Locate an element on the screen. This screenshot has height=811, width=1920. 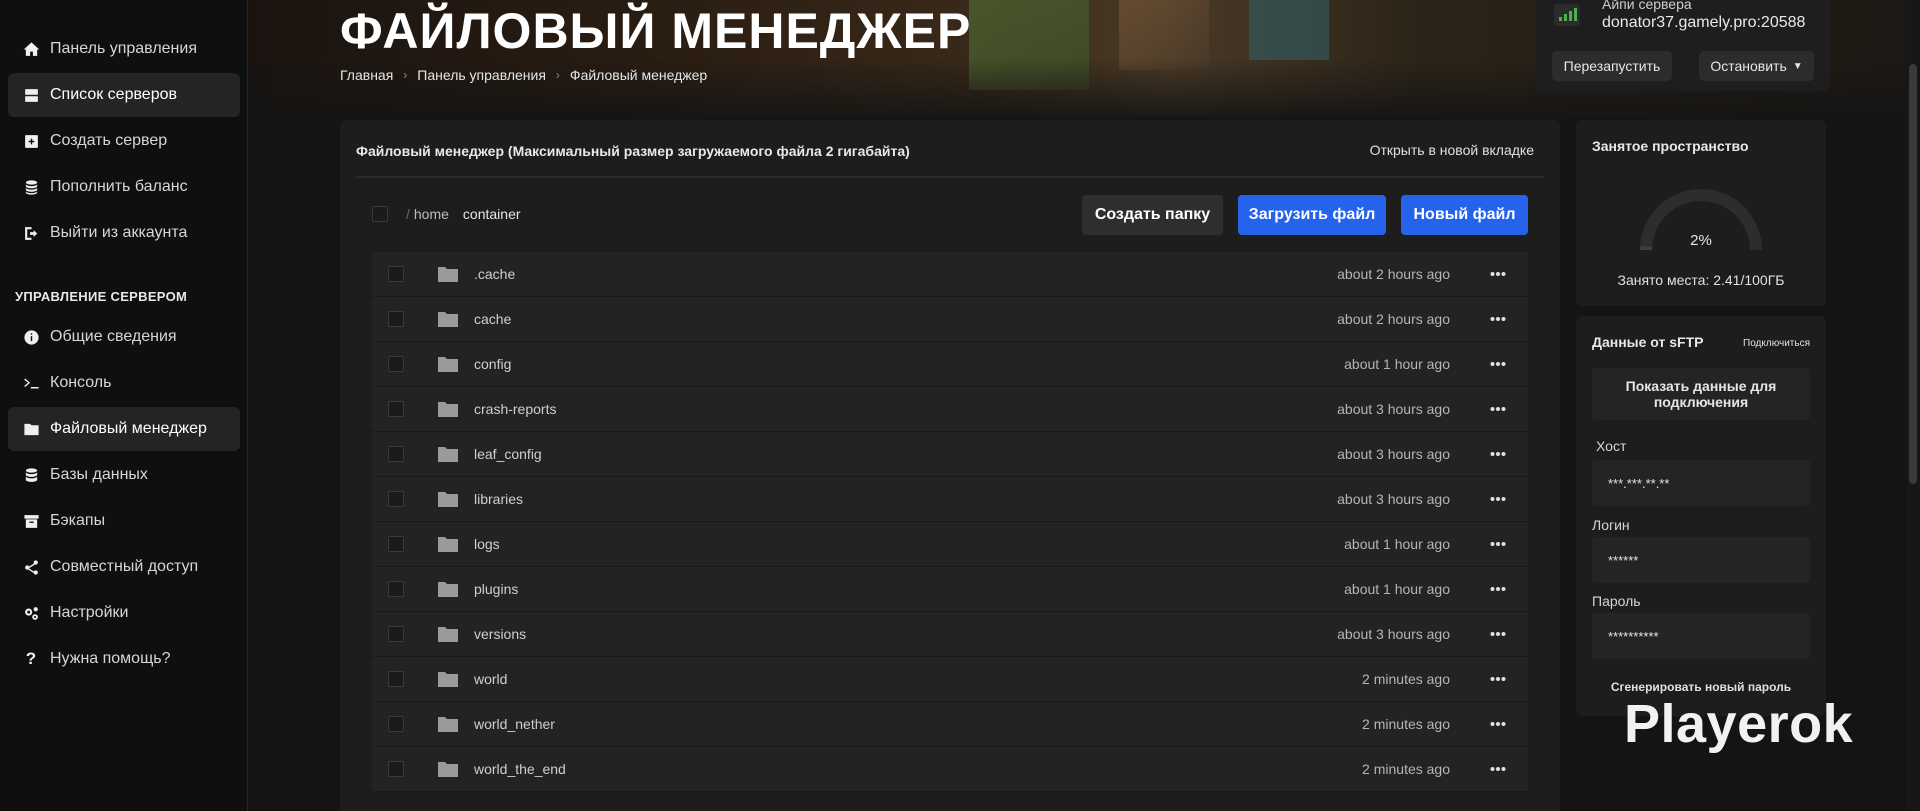
file-name: versions is located at coordinates (500, 634).